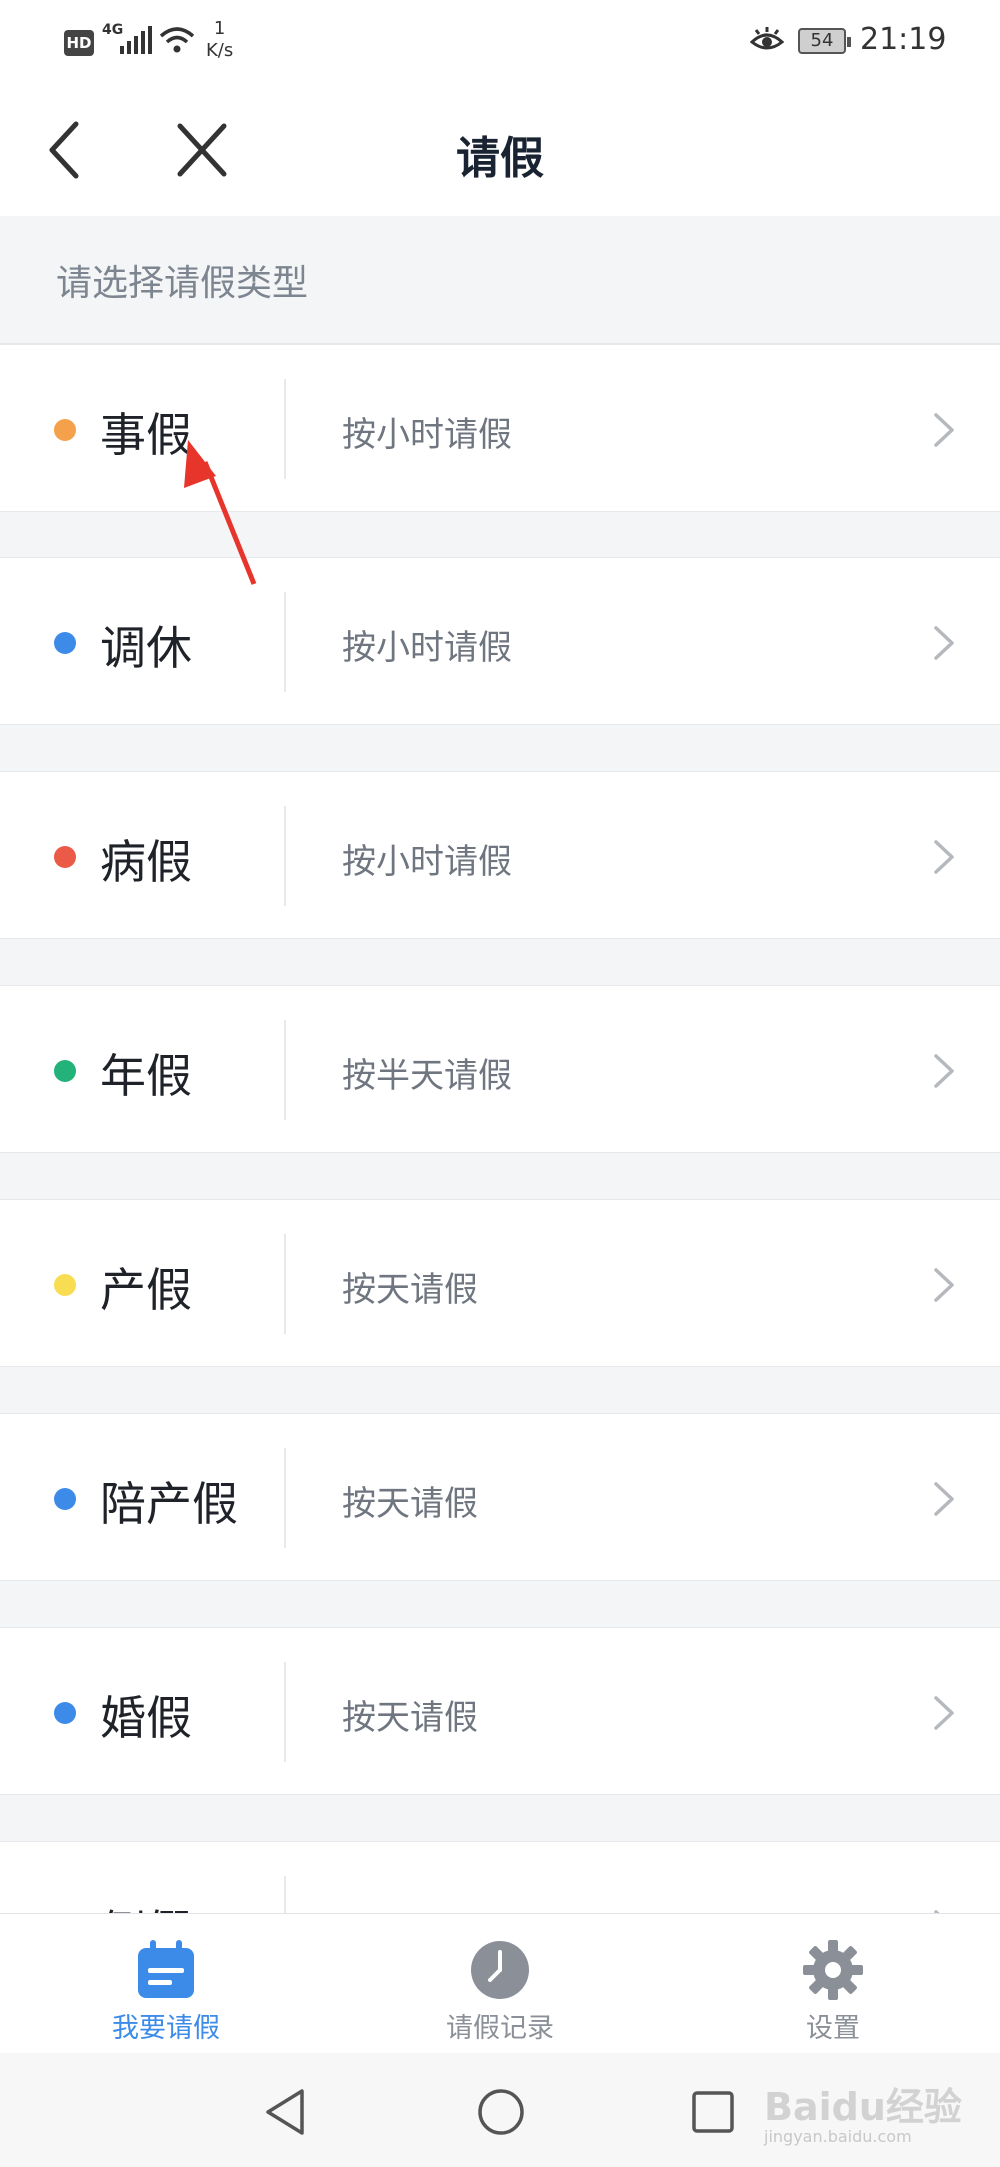 The image size is (1000, 2167). I want to click on network-speed-value: 1, so click(219, 28).